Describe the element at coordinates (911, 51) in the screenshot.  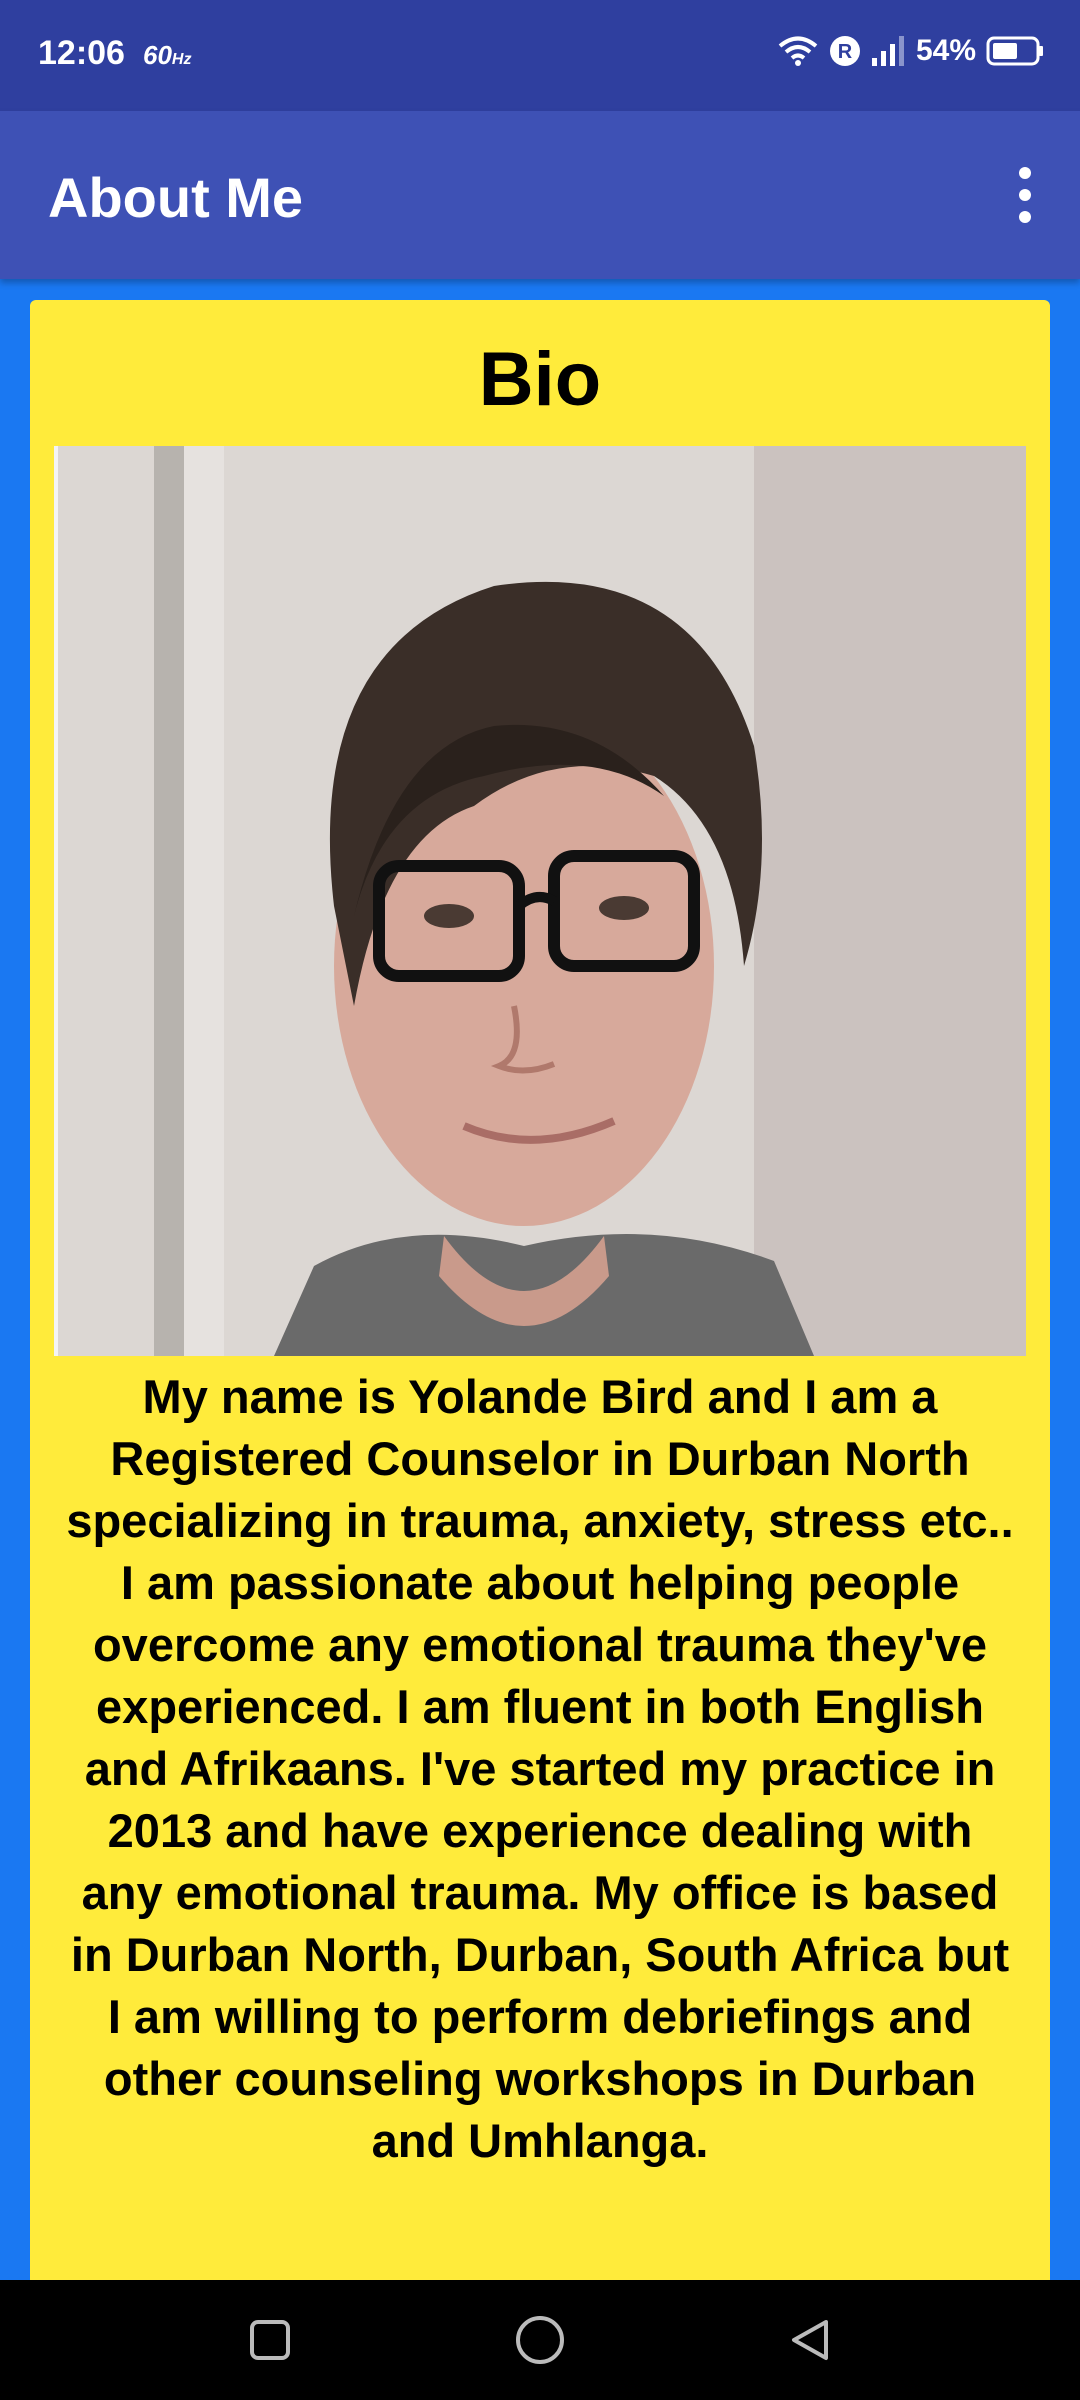
I see `status-icons: R 54%` at that location.